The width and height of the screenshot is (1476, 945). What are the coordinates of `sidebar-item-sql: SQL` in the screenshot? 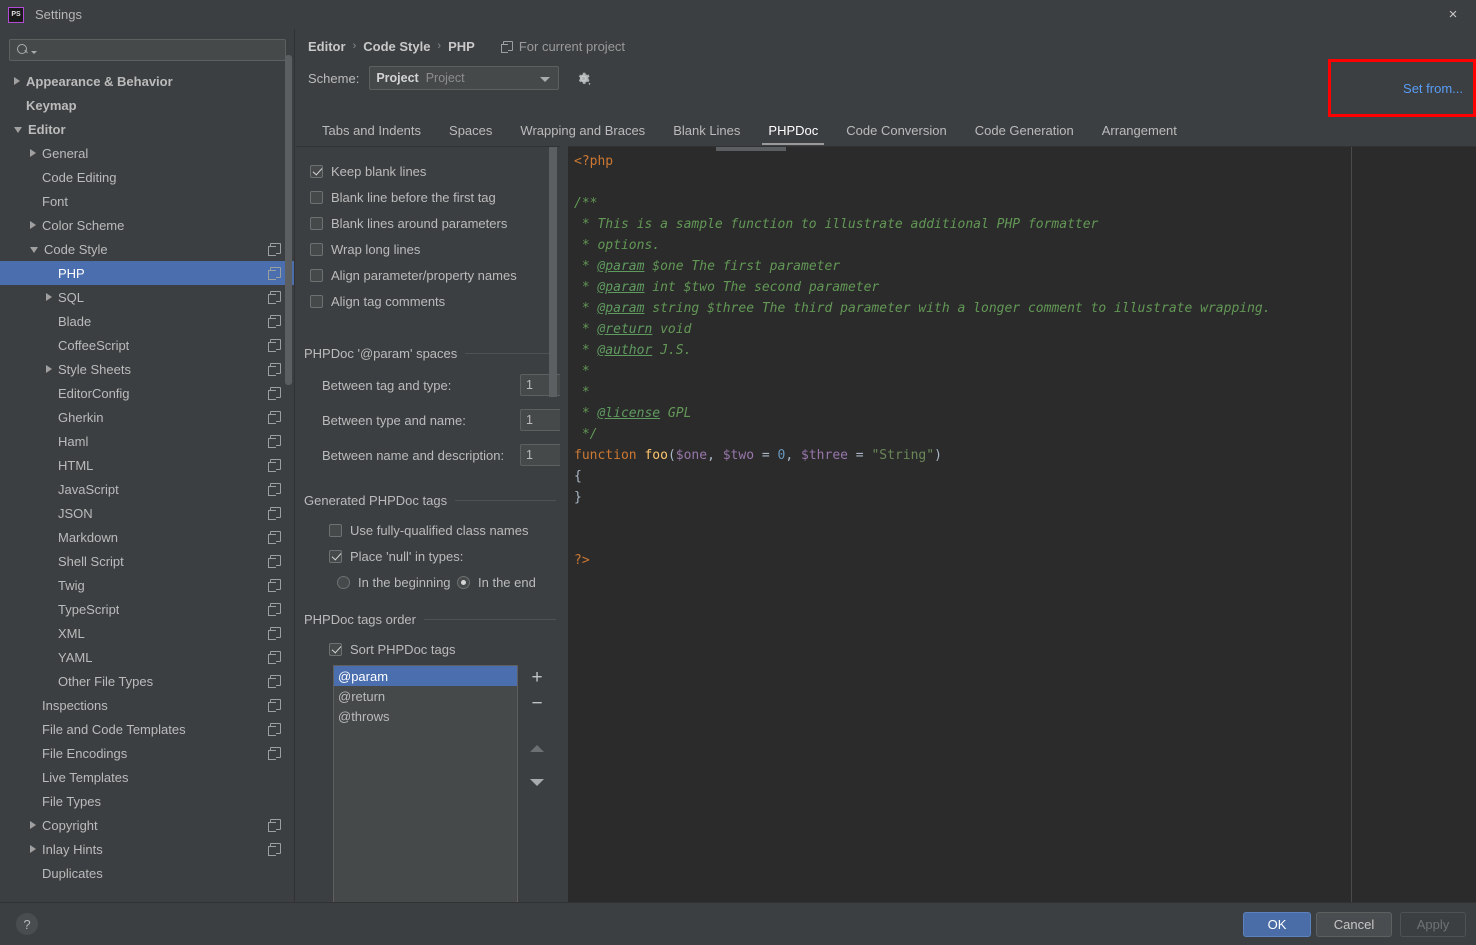 It's located at (147, 297).